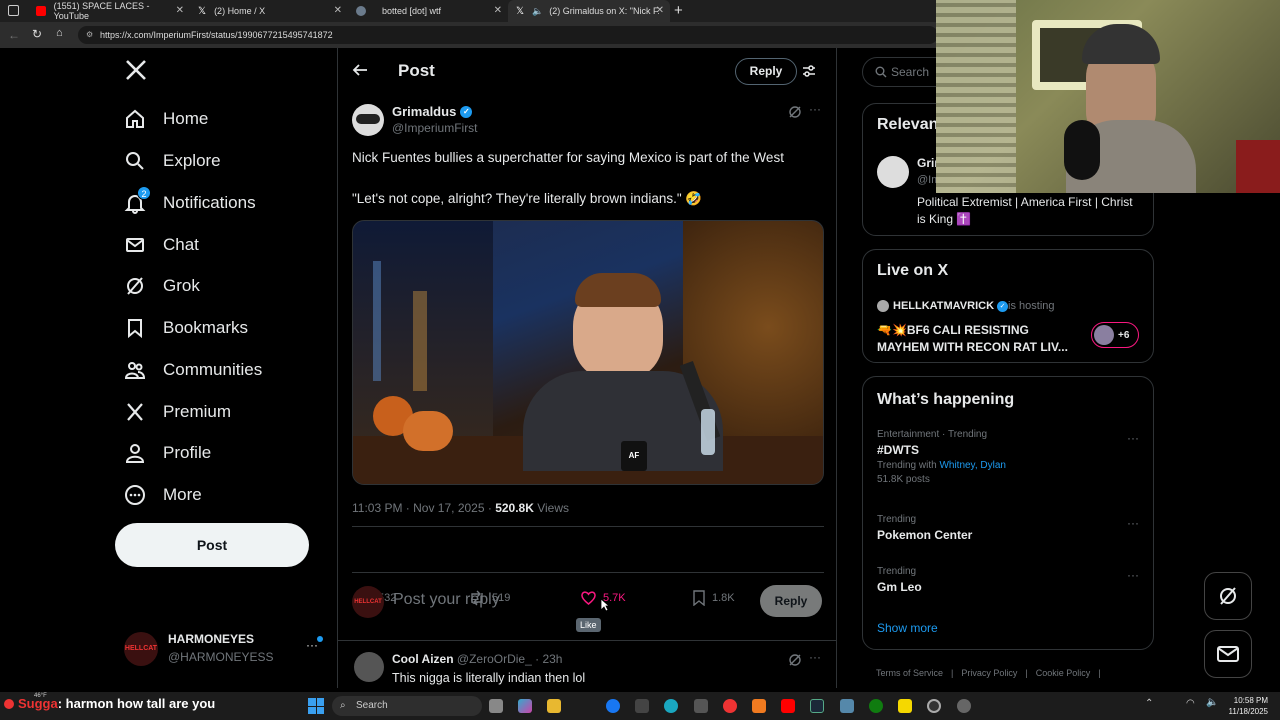  What do you see at coordinates (13, 10) in the screenshot?
I see `window-menu-icon` at bounding box center [13, 10].